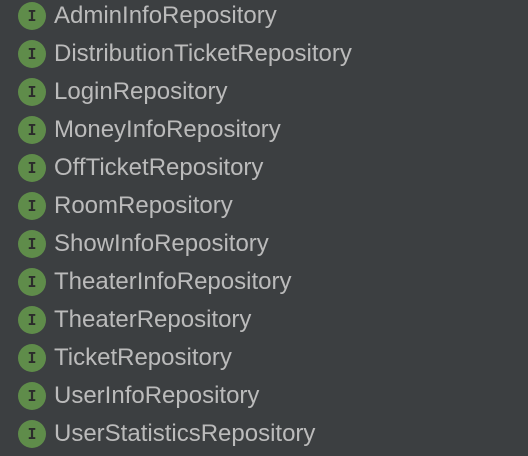 This screenshot has height=456, width=528. I want to click on tree-item-loginrepository: I LoginRepository, so click(264, 92).